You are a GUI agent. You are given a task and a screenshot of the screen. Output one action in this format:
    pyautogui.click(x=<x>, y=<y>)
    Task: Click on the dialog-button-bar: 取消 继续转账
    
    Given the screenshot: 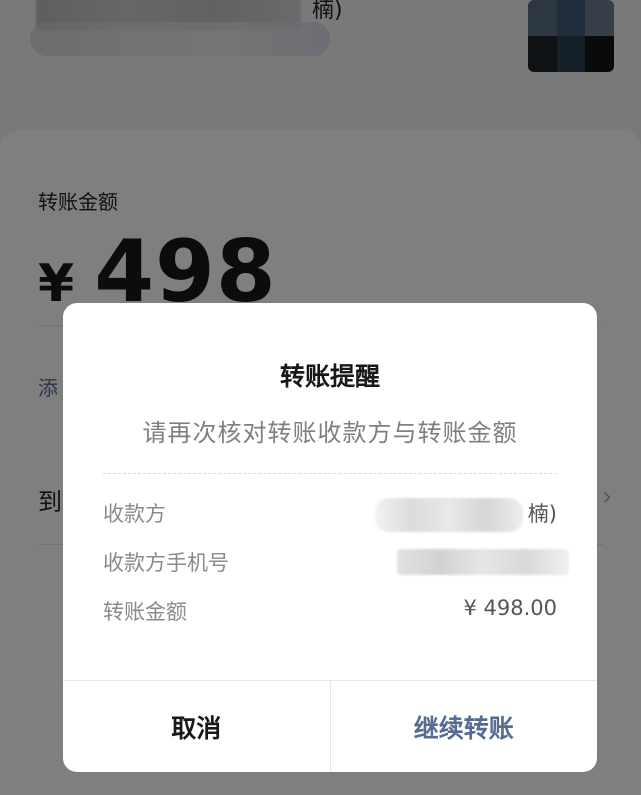 What is the action you would take?
    pyautogui.click(x=330, y=726)
    